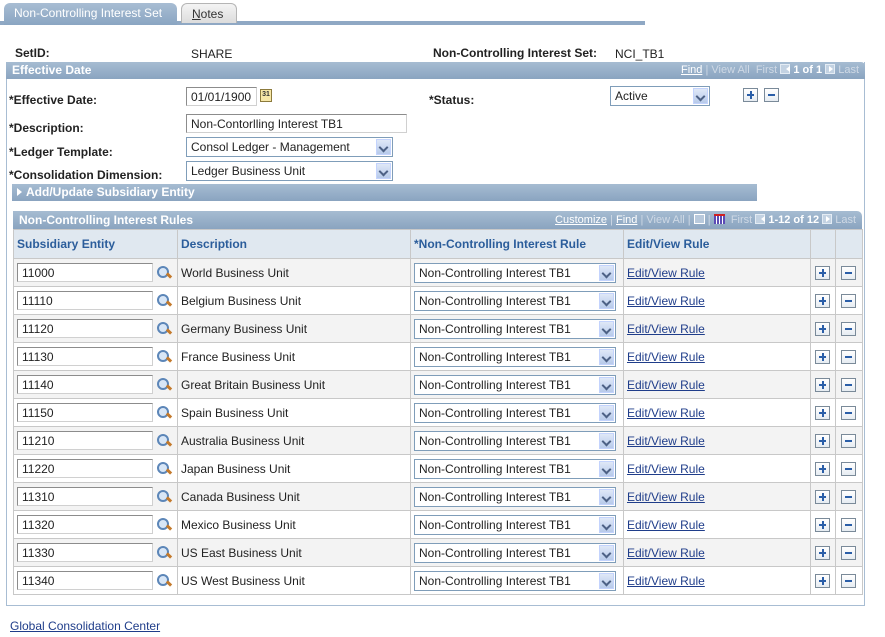 The height and width of the screenshot is (637, 885). I want to click on status-select: Active, so click(660, 96).